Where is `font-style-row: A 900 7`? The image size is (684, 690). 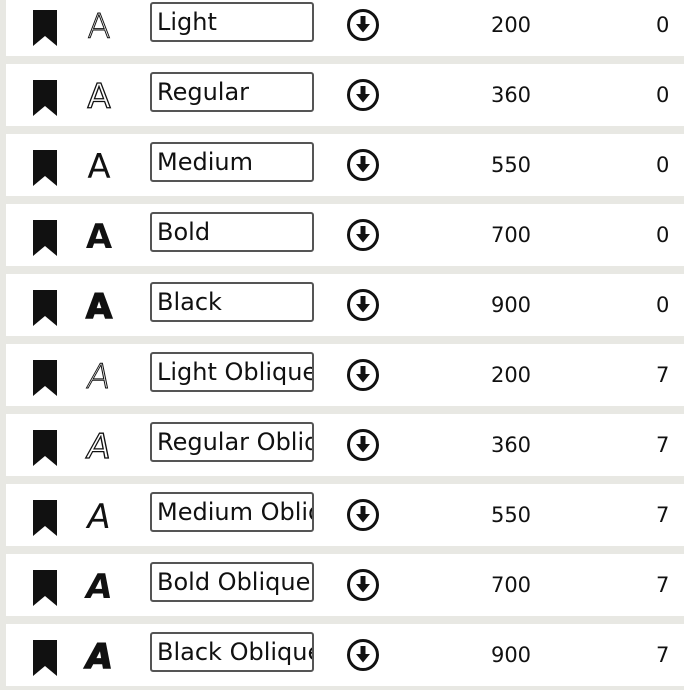
font-style-row: A 900 7 is located at coordinates (345, 655).